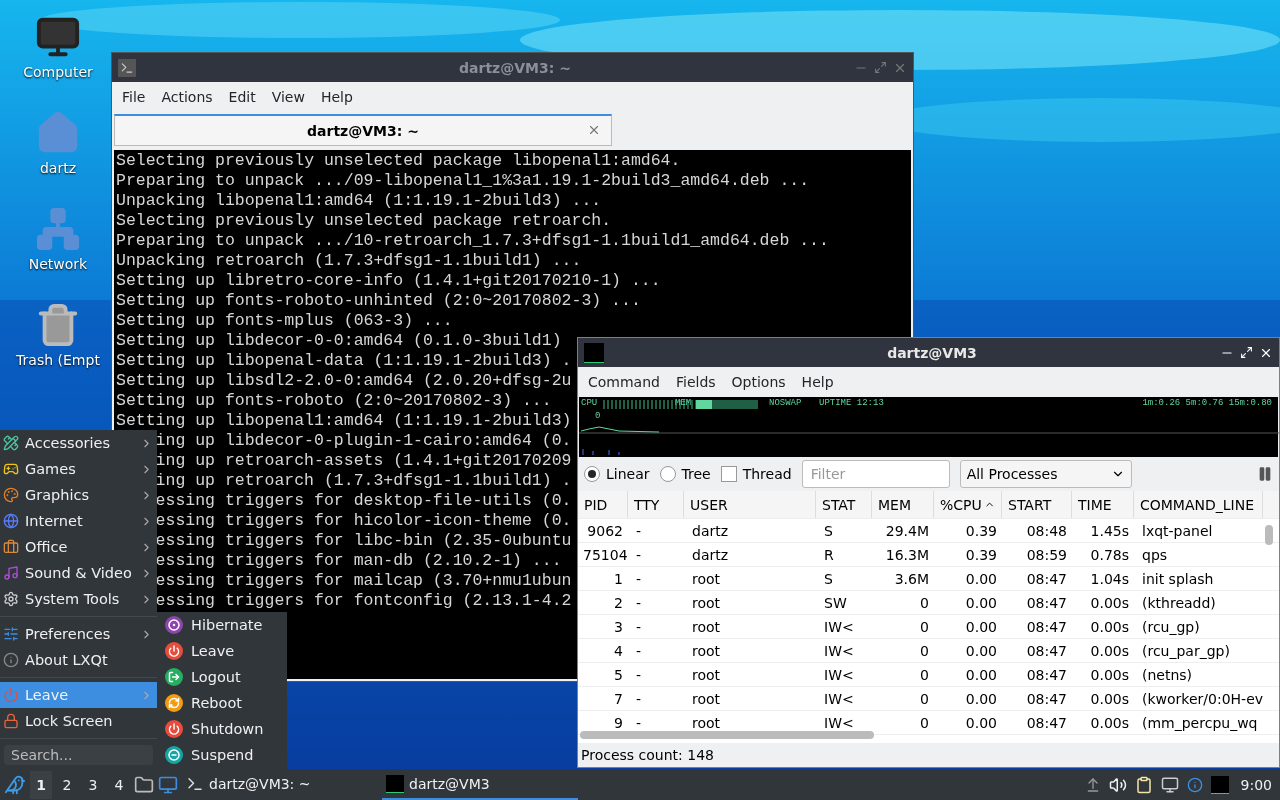  What do you see at coordinates (187, 97) in the screenshot?
I see `menu-item: Actions` at bounding box center [187, 97].